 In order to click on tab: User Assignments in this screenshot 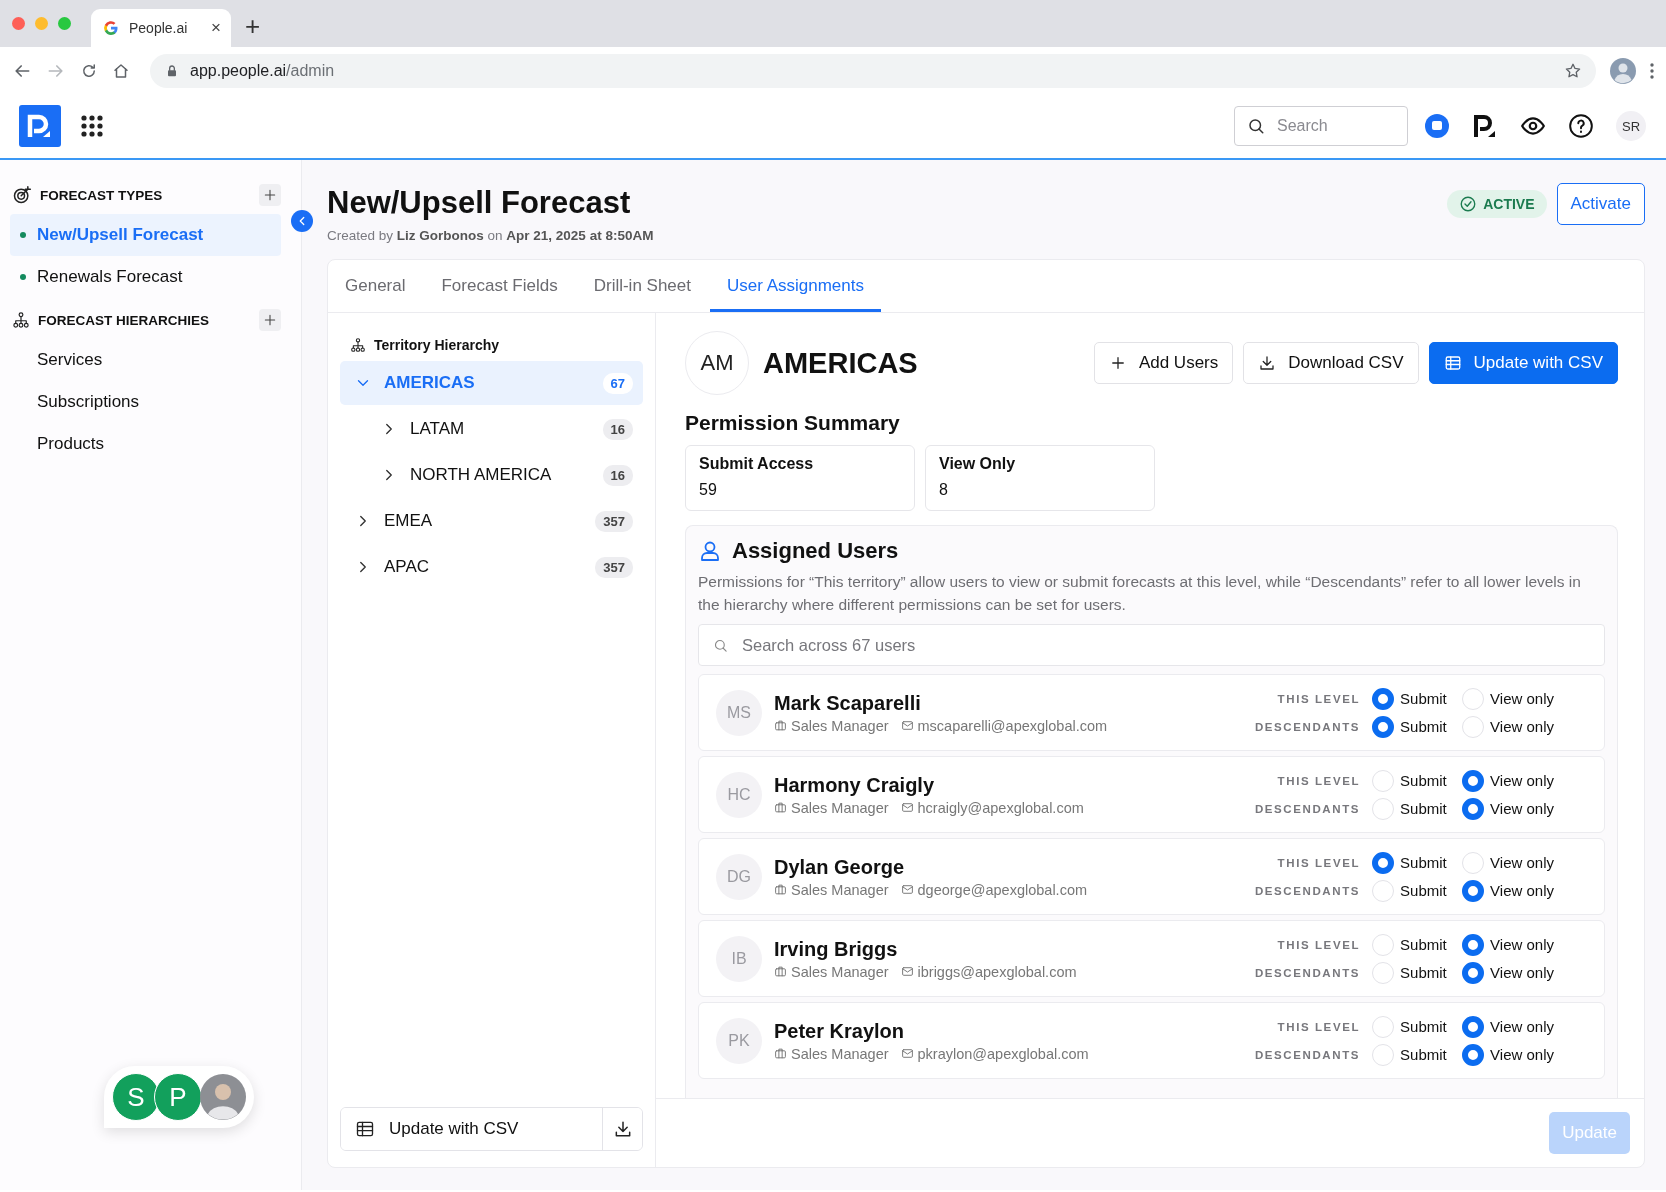, I will do `click(795, 286)`.